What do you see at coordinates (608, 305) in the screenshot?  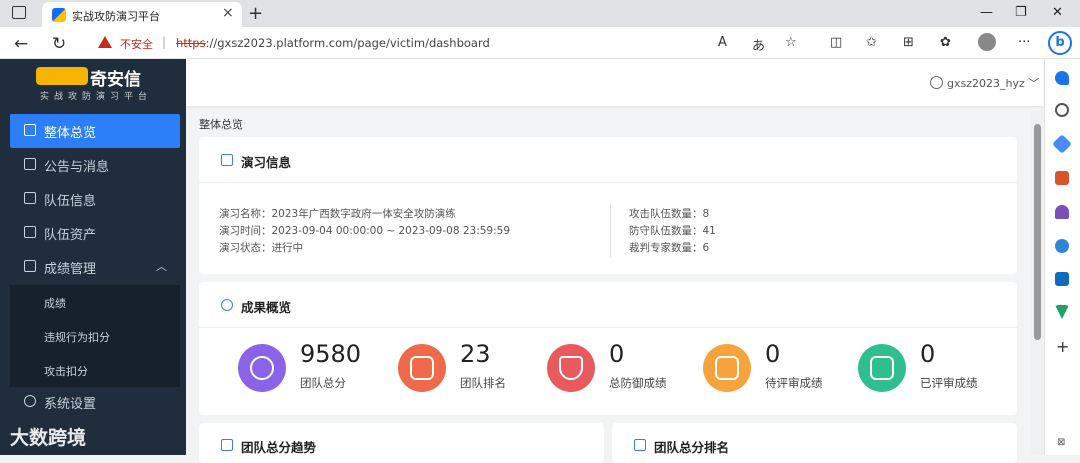 I see `results-overview-header: 成果概览` at bounding box center [608, 305].